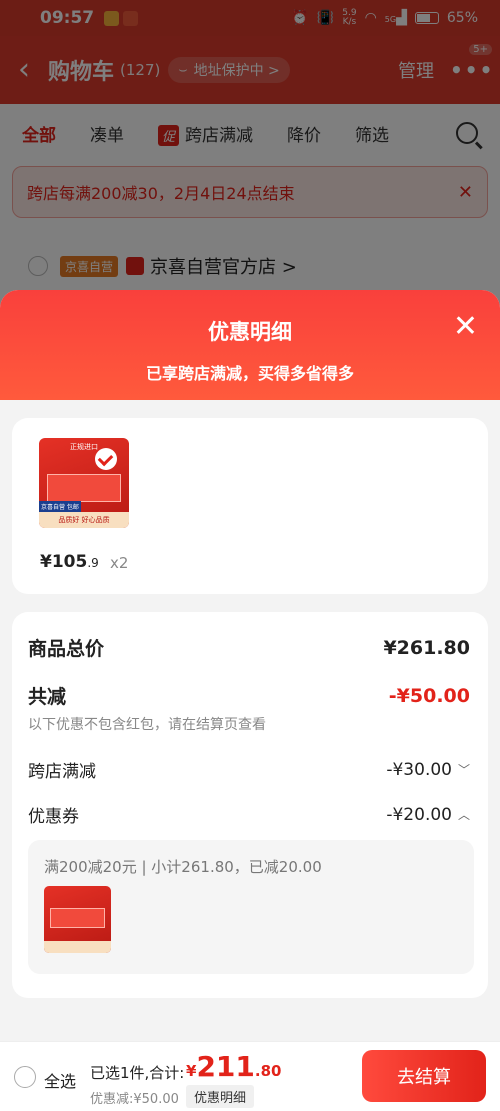  What do you see at coordinates (249, 770) in the screenshot?
I see `cross-store-row: 跨店满减 -¥30.00 ﹀` at bounding box center [249, 770].